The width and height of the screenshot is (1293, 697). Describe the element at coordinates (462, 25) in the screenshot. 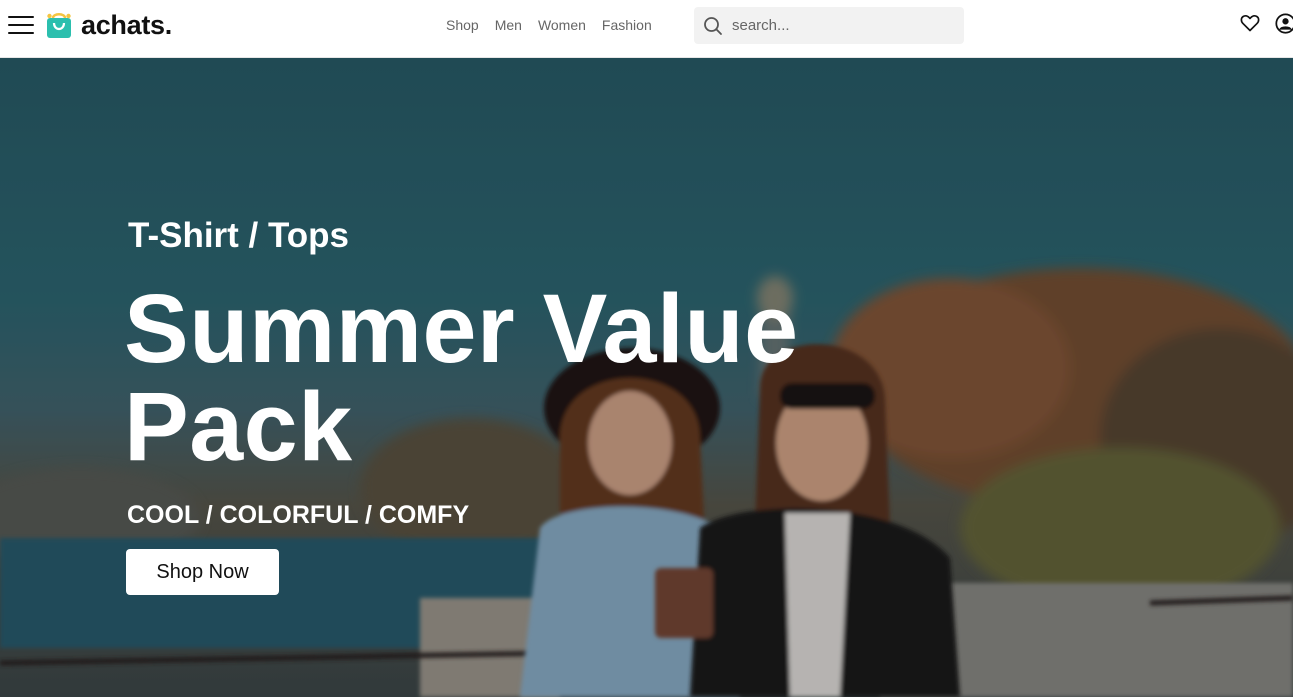

I see `nav-link-shop: Shop` at that location.